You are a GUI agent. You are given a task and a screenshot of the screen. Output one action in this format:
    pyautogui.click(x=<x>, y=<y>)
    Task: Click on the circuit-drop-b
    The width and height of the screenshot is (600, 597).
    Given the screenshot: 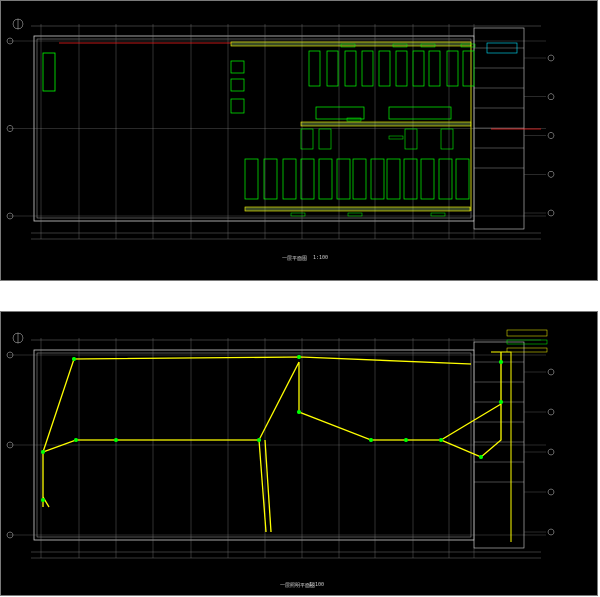 What is the action you would take?
    pyautogui.click(x=268, y=486)
    